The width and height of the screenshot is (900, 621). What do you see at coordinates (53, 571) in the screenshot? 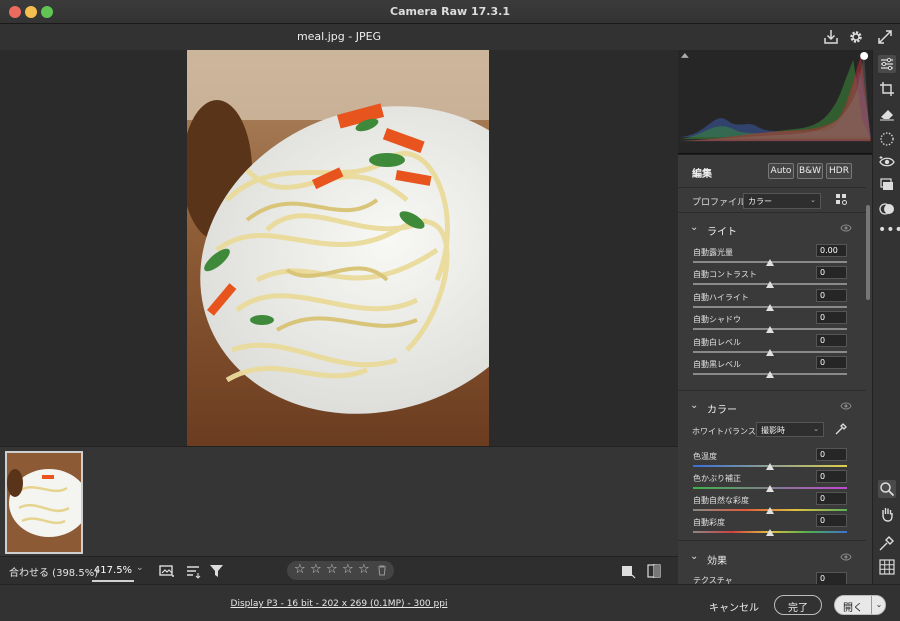
I see `fit-zoom-option: 合わせる (398.5%)` at bounding box center [53, 571].